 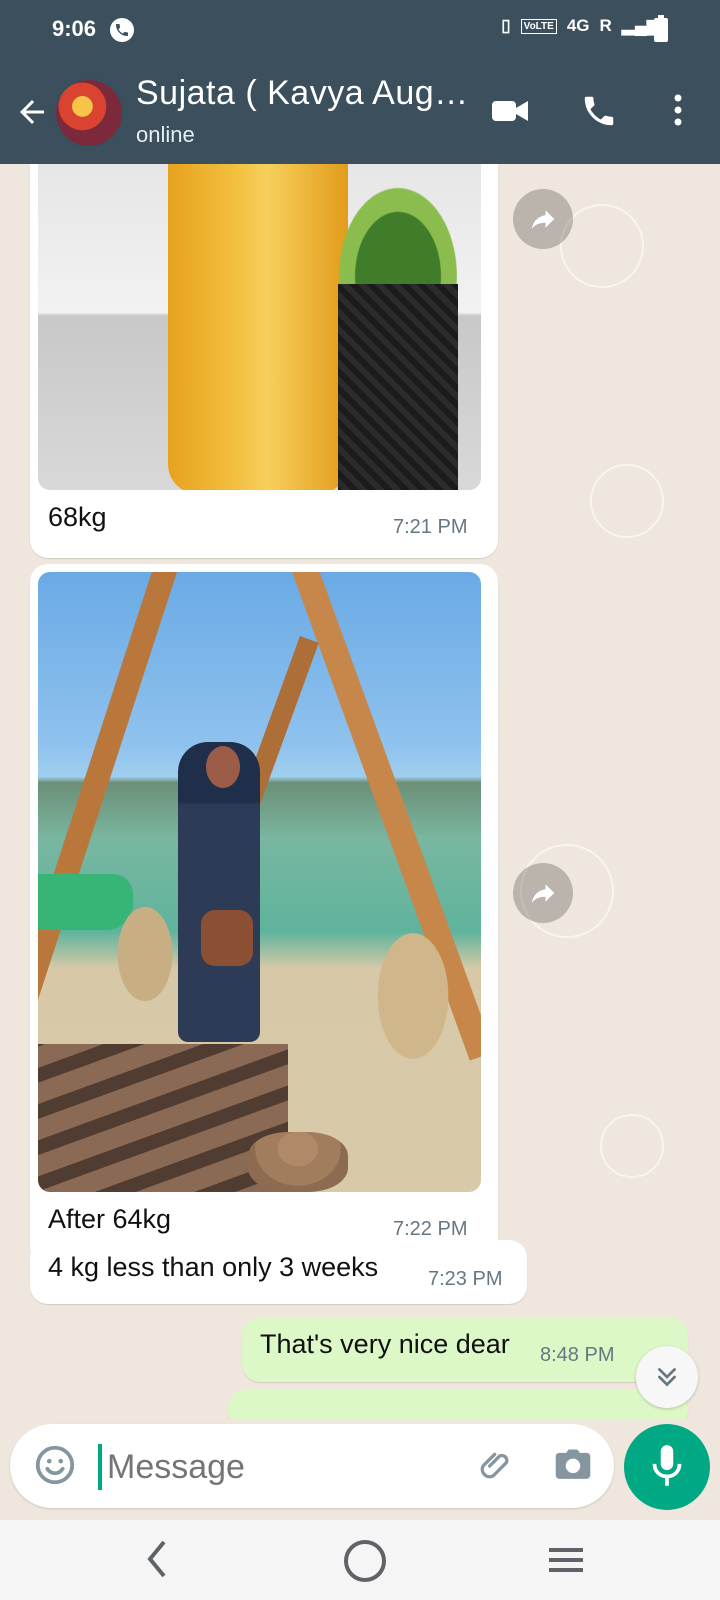 I want to click on voice-message-button, so click(x=667, y=1467).